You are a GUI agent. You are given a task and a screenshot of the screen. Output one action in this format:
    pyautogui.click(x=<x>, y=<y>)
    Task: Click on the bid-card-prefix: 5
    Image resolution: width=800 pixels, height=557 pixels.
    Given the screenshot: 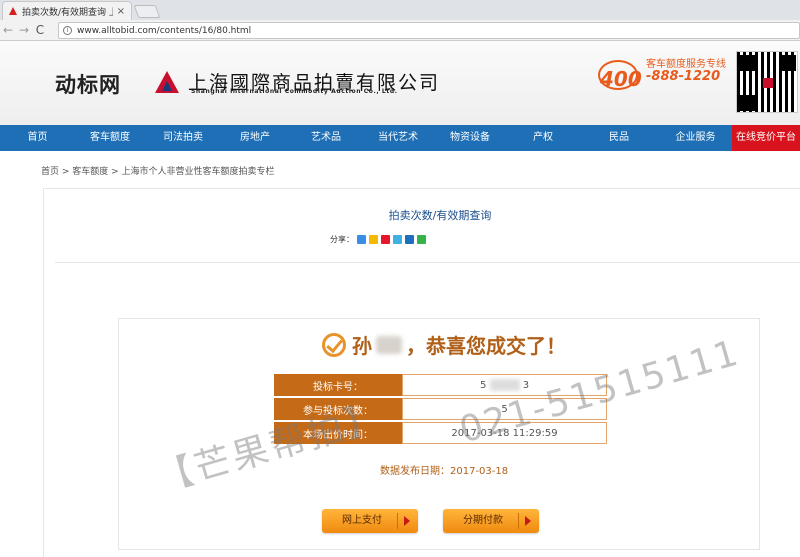 What is the action you would take?
    pyautogui.click(x=483, y=385)
    